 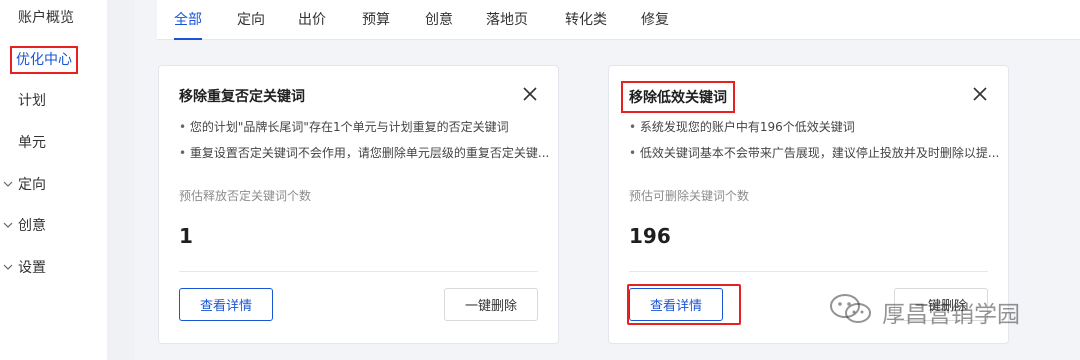 What do you see at coordinates (242, 97) in the screenshot?
I see `card-title: 移除重复否定关键词` at bounding box center [242, 97].